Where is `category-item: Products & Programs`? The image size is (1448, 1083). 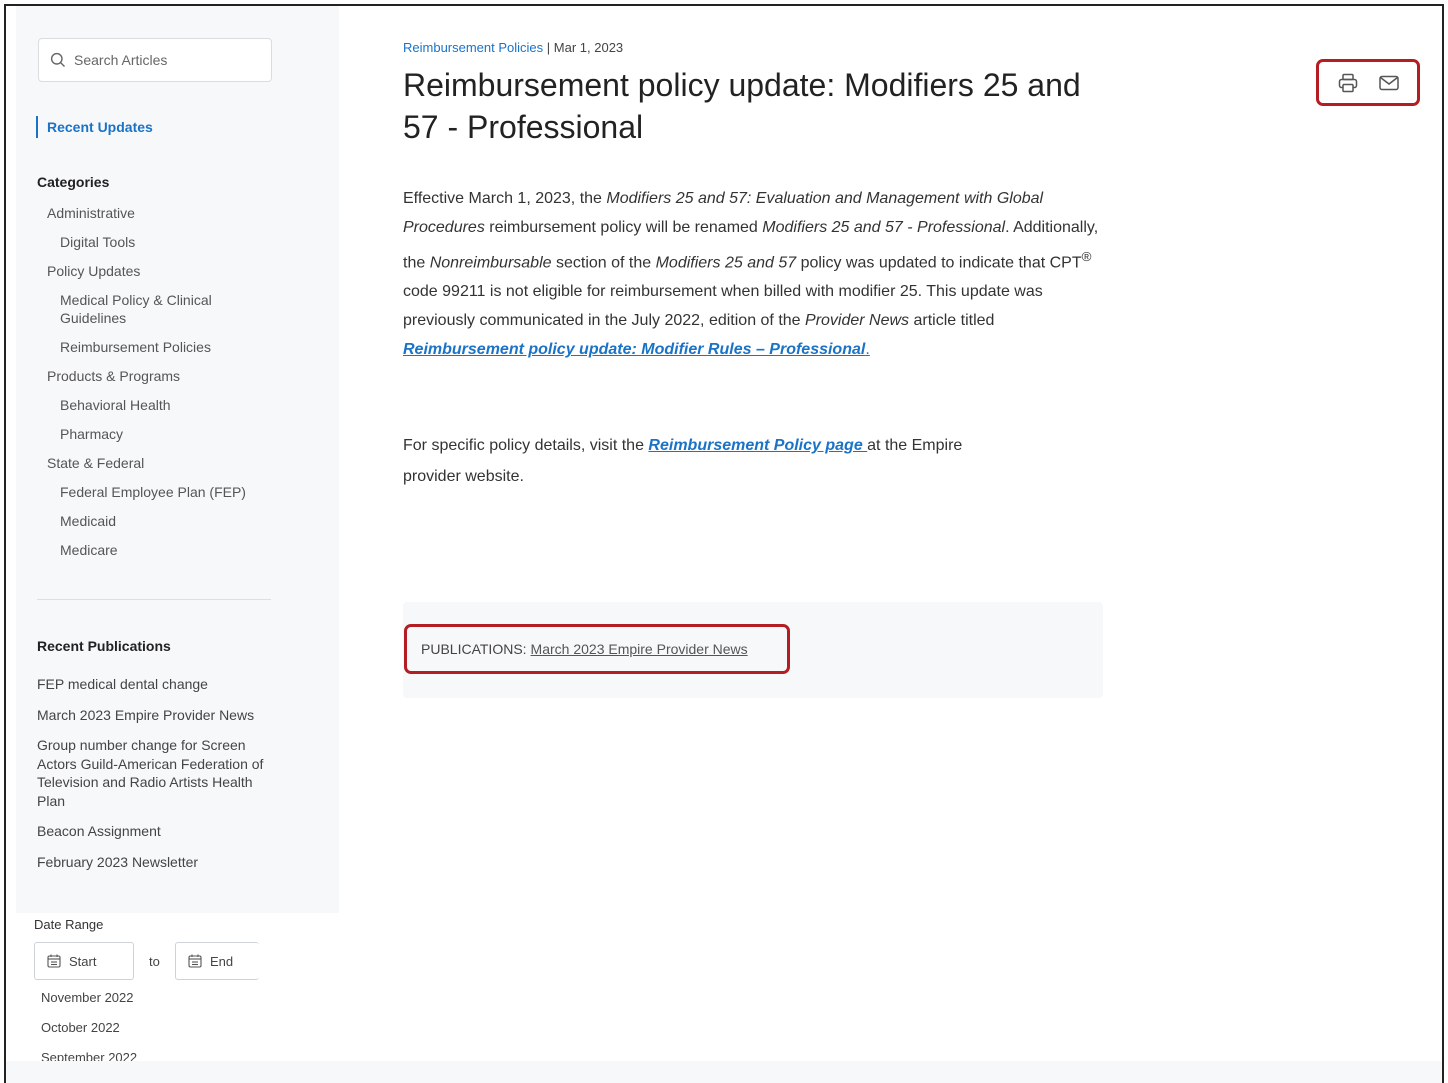
category-item: Products & Programs is located at coordinates (157, 376).